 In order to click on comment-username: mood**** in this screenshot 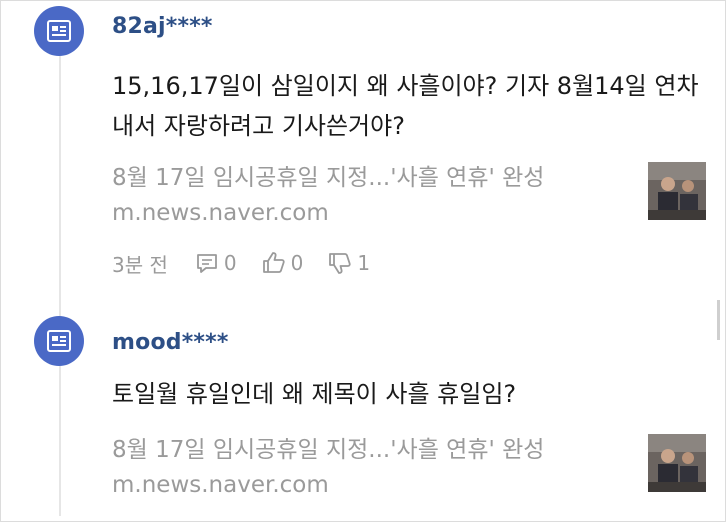, I will do `click(170, 342)`.